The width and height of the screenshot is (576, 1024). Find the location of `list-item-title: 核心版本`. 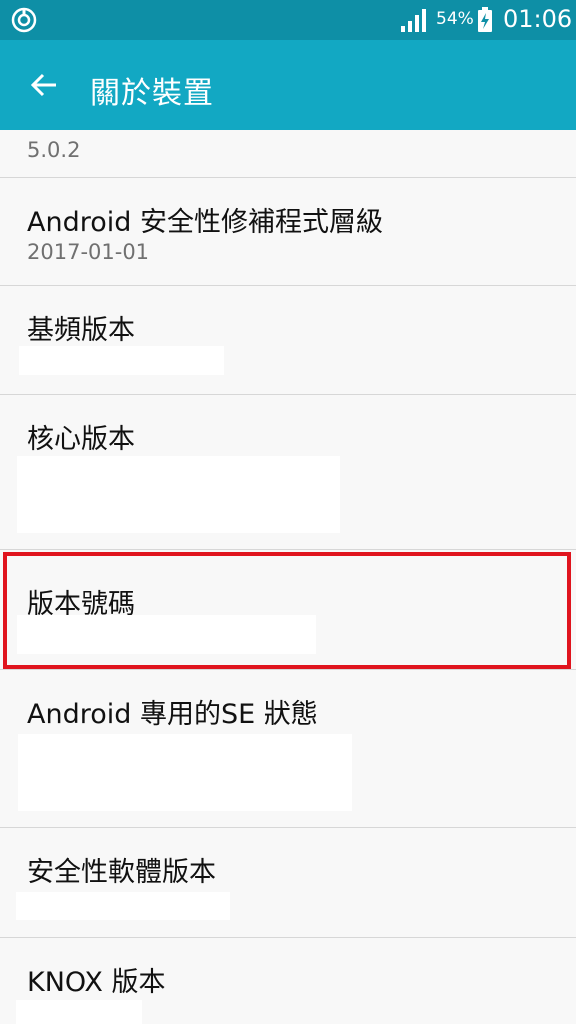

list-item-title: 核心版本 is located at coordinates (81, 439).